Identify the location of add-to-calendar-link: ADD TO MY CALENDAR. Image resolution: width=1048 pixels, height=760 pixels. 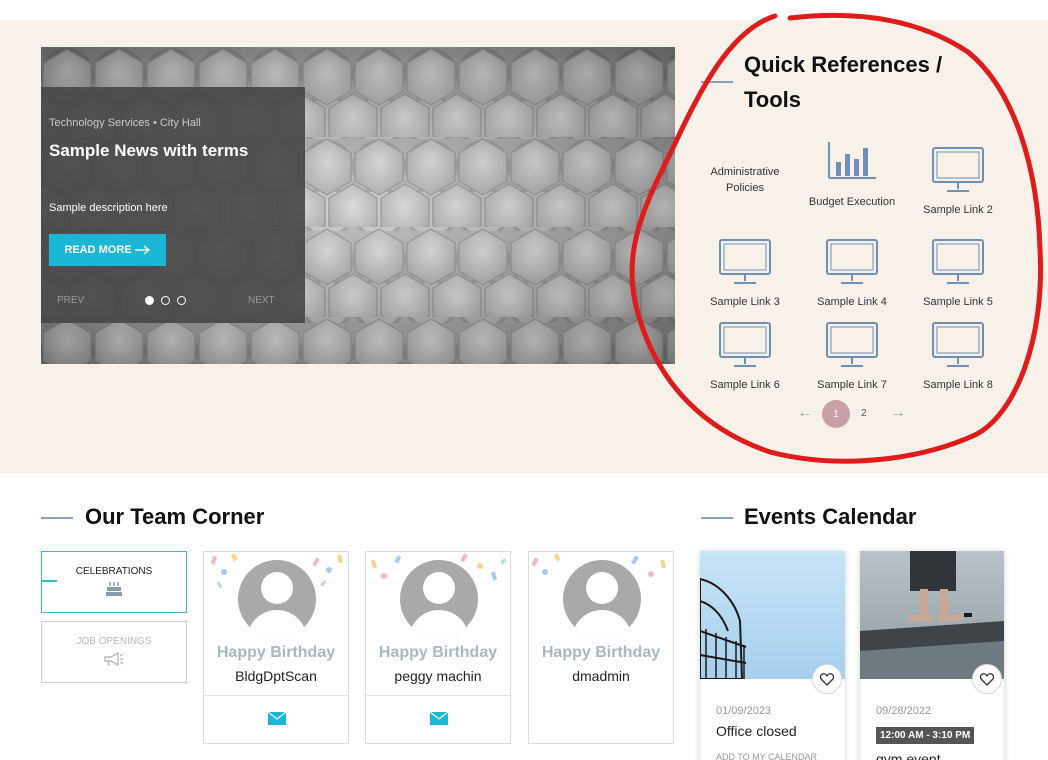
(766, 756).